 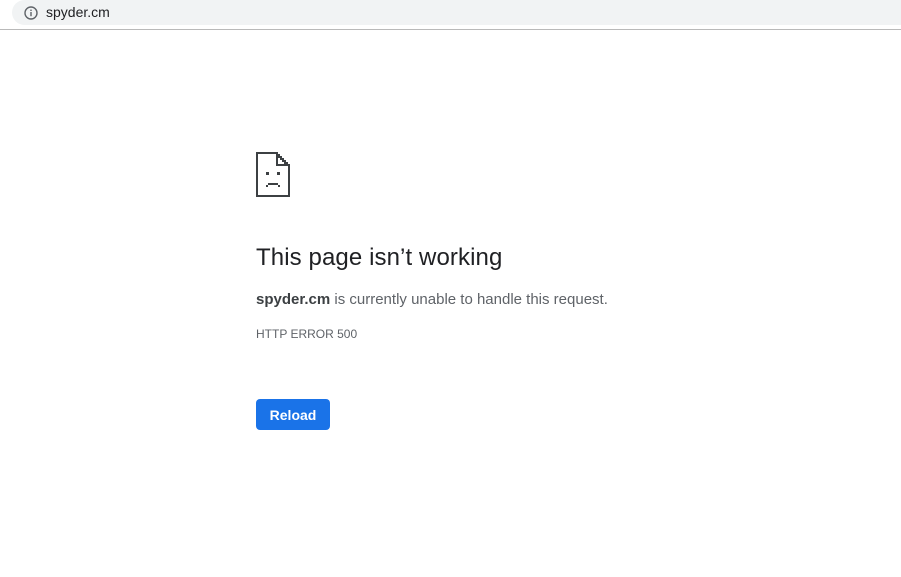 I want to click on info-icon, so click(x=31, y=12).